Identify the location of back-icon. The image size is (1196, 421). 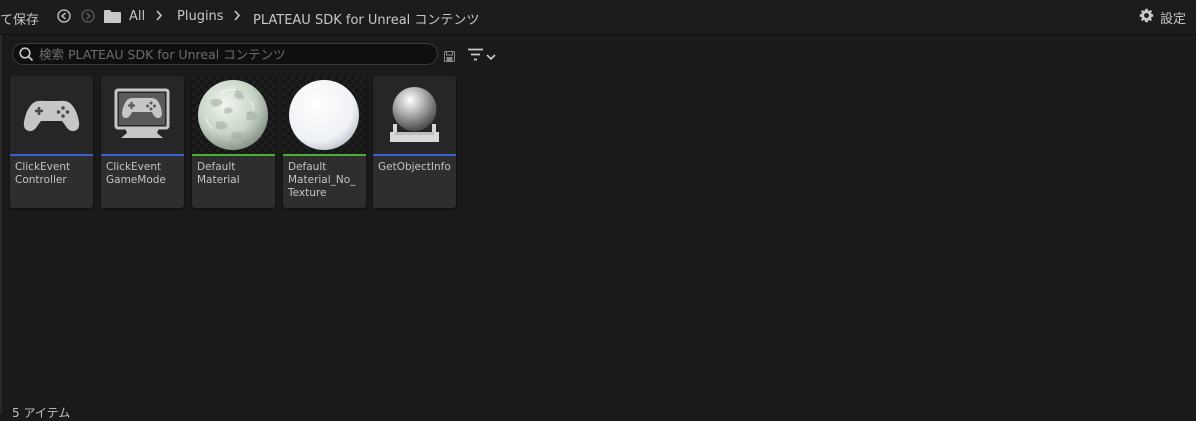
(64, 16).